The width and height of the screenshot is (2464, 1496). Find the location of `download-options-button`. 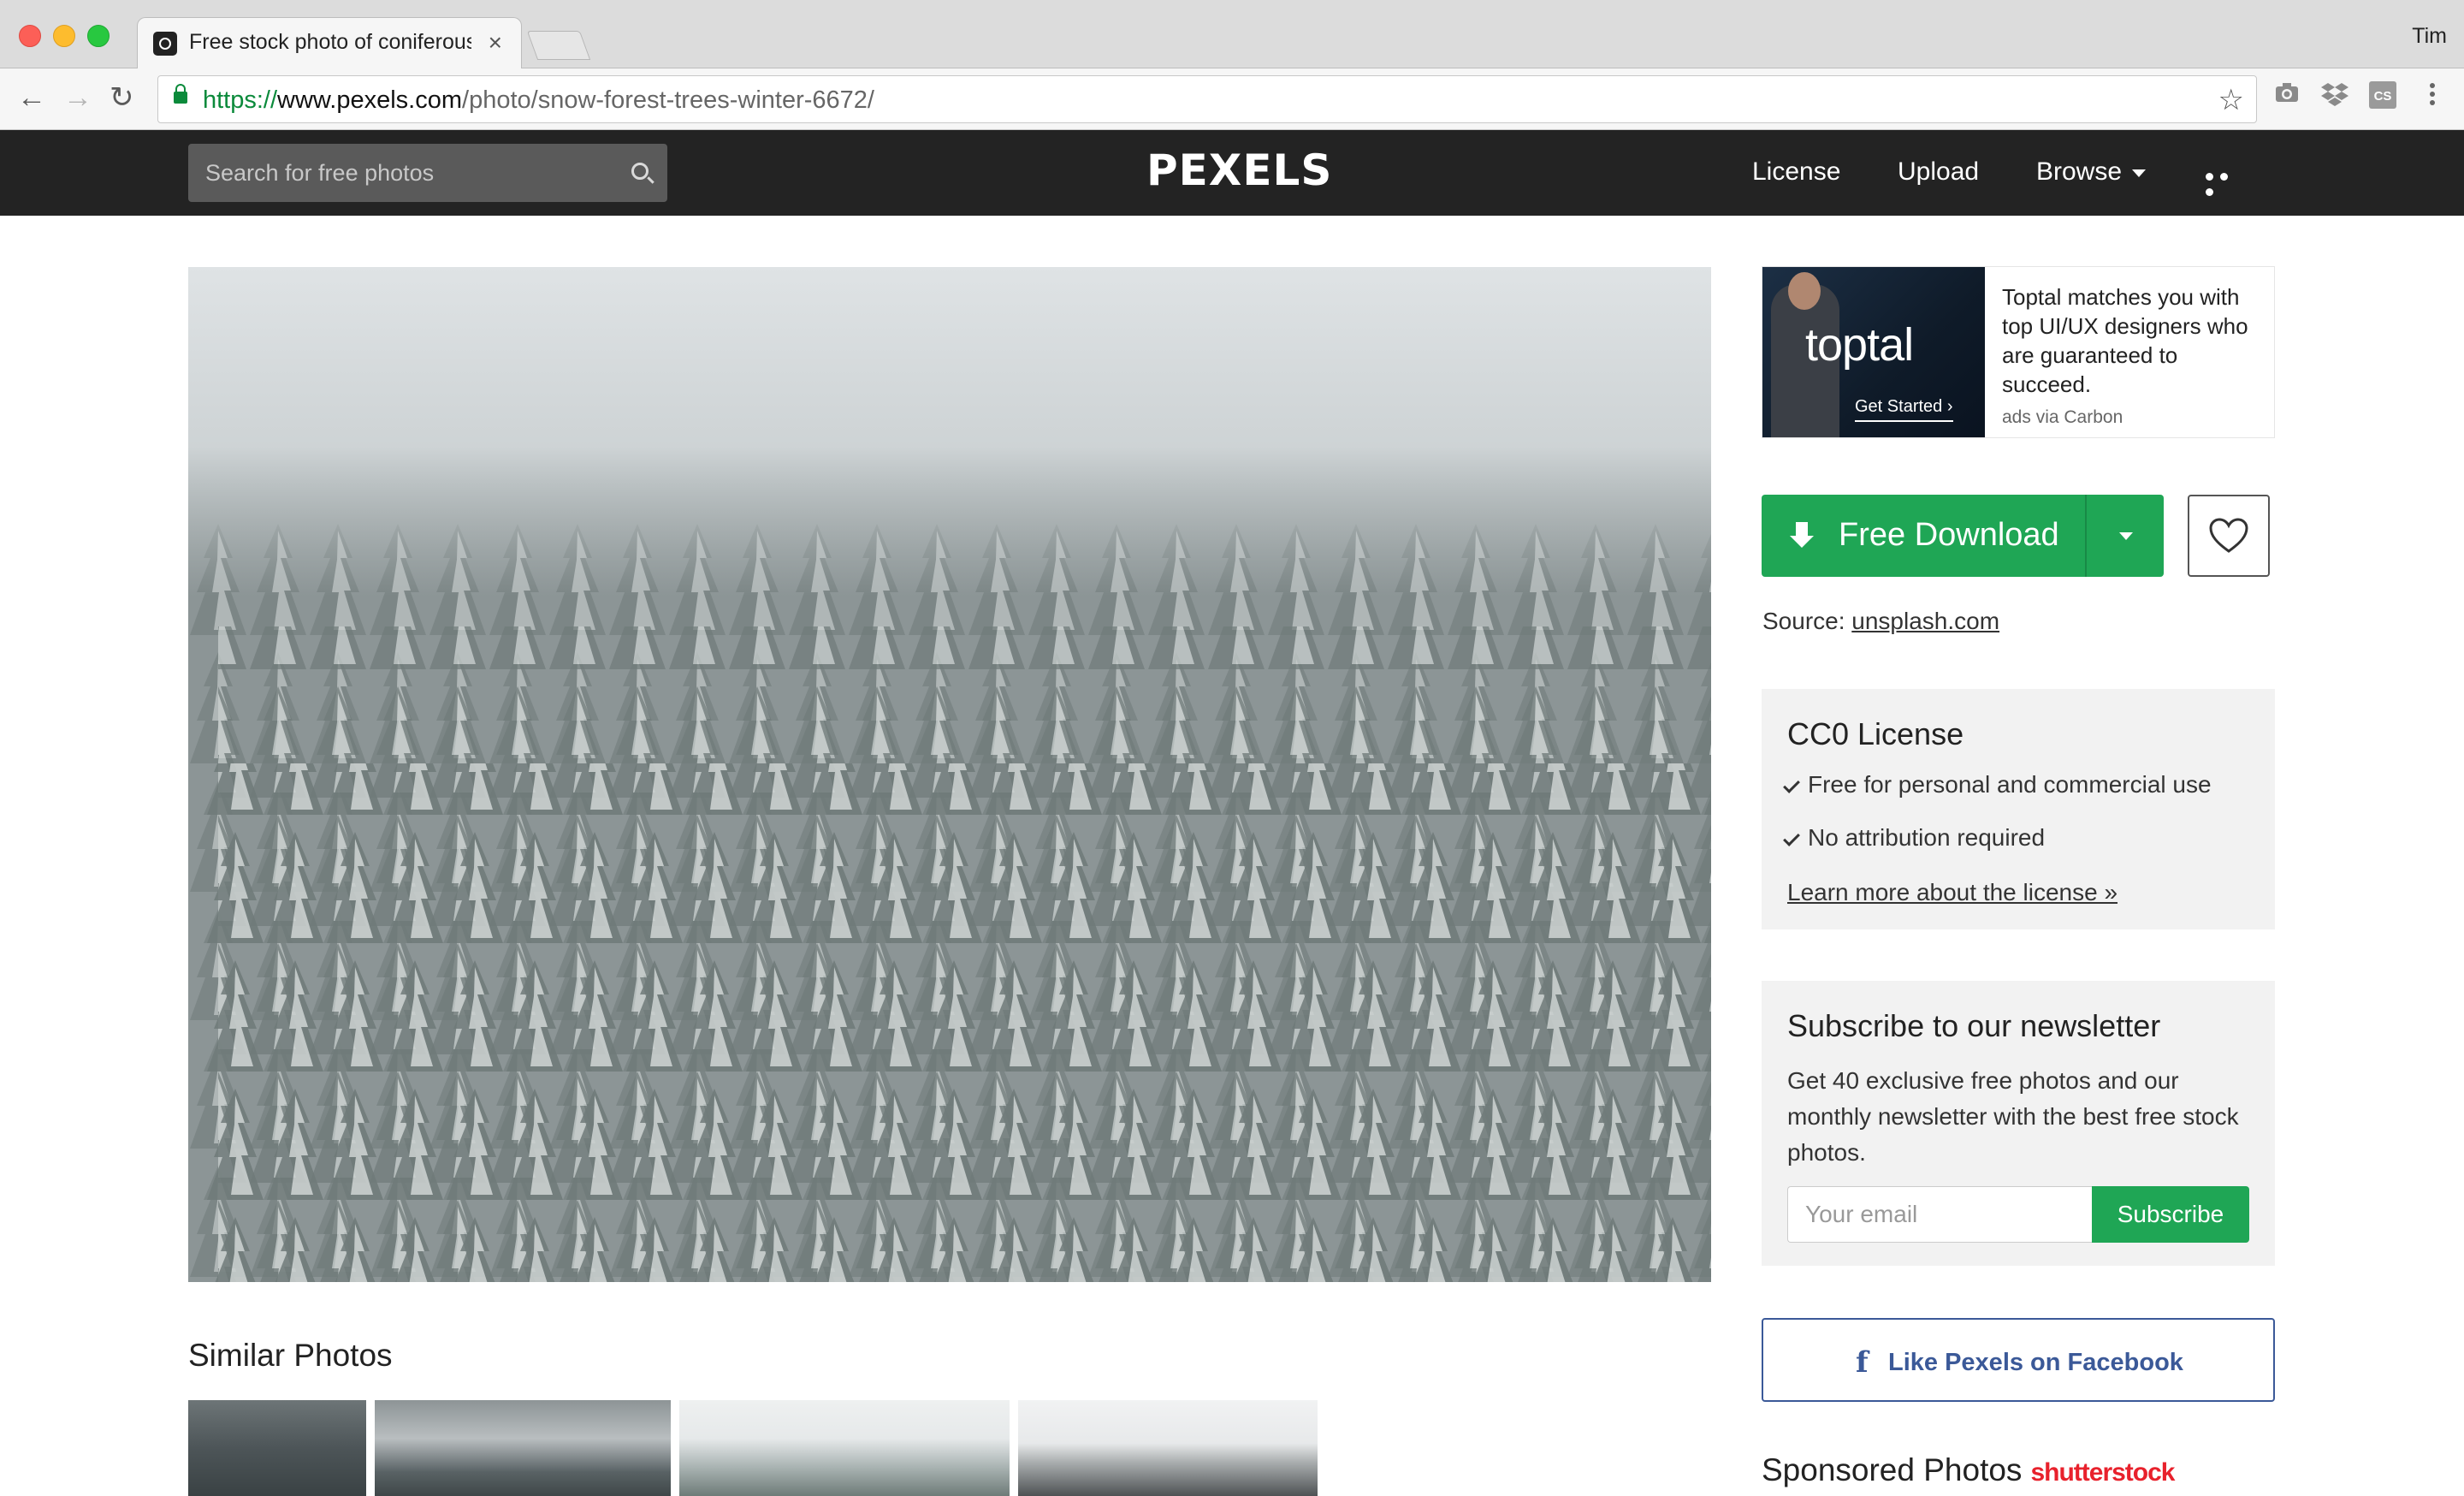

download-options-button is located at coordinates (2124, 536).